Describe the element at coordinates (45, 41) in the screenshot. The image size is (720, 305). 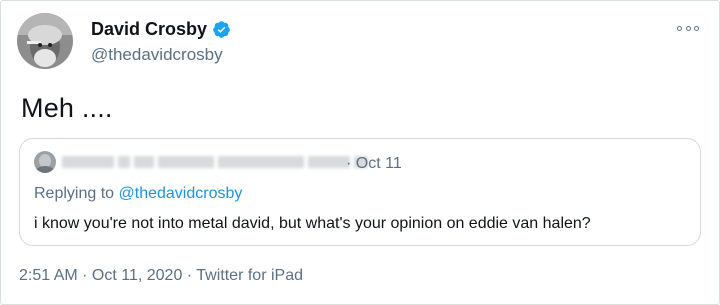
I see `author-avatar` at that location.